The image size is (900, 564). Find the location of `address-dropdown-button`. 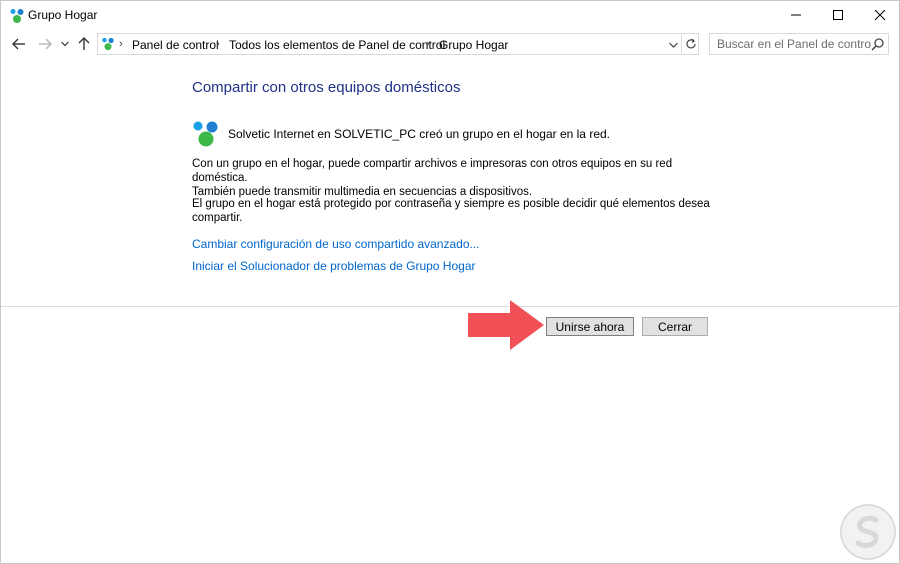

address-dropdown-button is located at coordinates (673, 45).